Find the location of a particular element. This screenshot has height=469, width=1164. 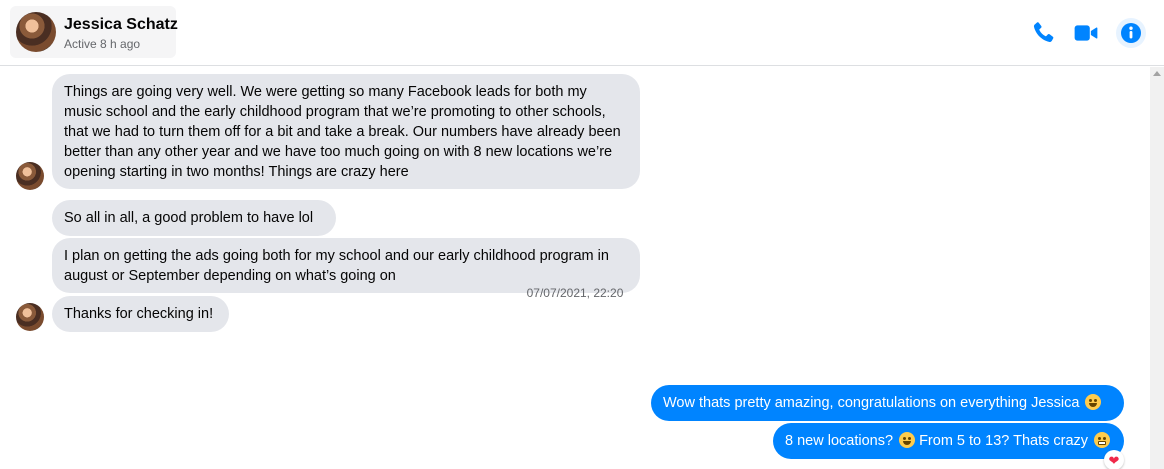

heart-reaction: ❤ is located at coordinates (1114, 459).